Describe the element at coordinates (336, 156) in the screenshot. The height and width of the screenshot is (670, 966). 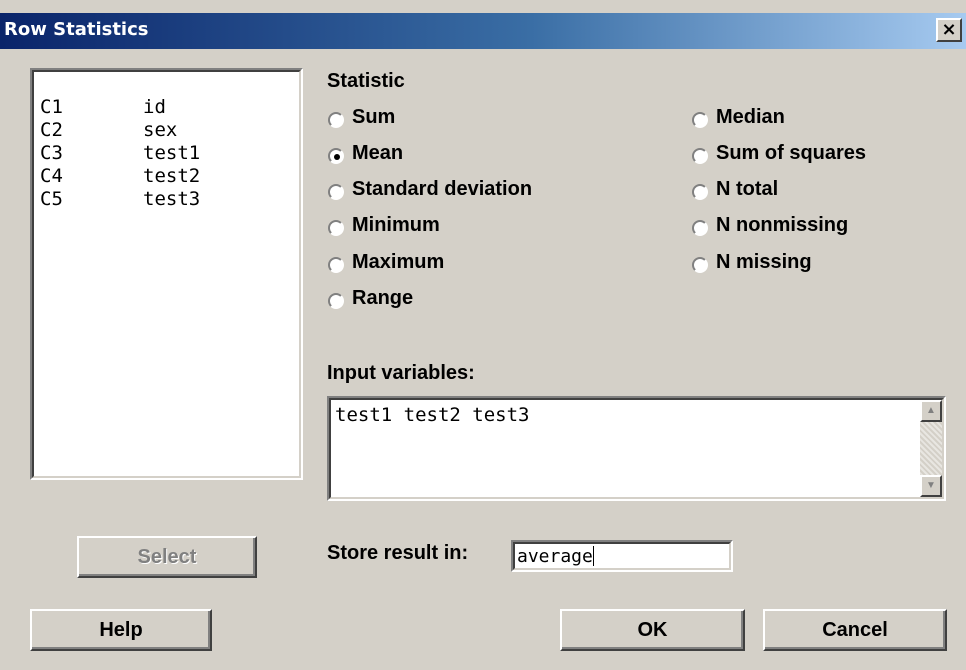
I see `radio-checked-icon` at that location.